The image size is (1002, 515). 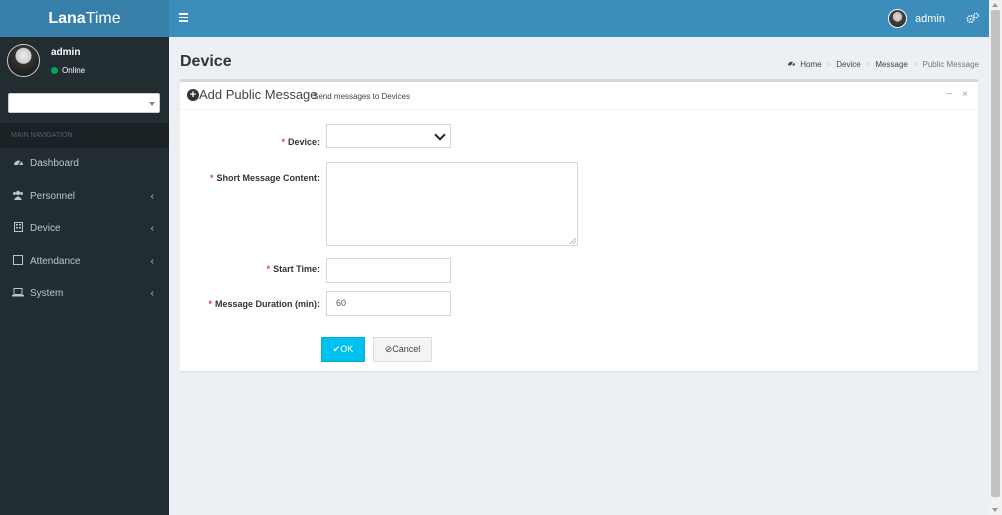 I want to click on sidebar-user-name: admin, so click(x=66, y=52).